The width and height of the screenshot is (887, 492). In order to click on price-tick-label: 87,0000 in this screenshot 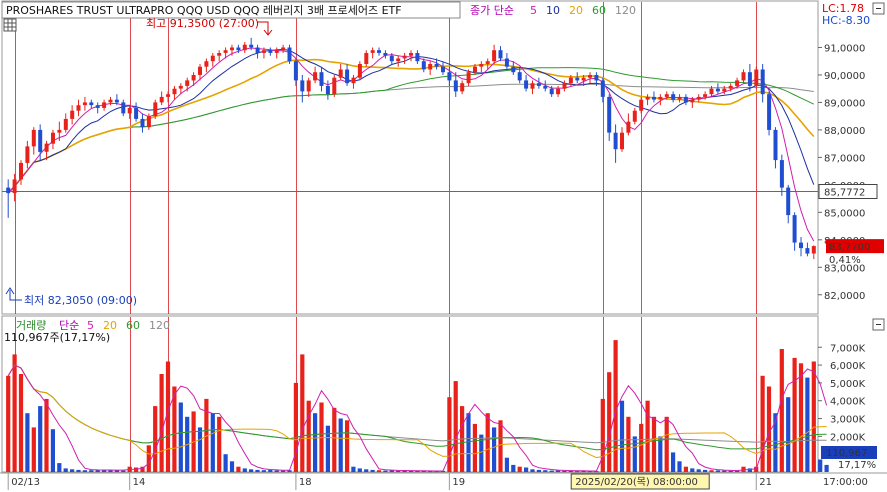, I will do `click(844, 158)`.